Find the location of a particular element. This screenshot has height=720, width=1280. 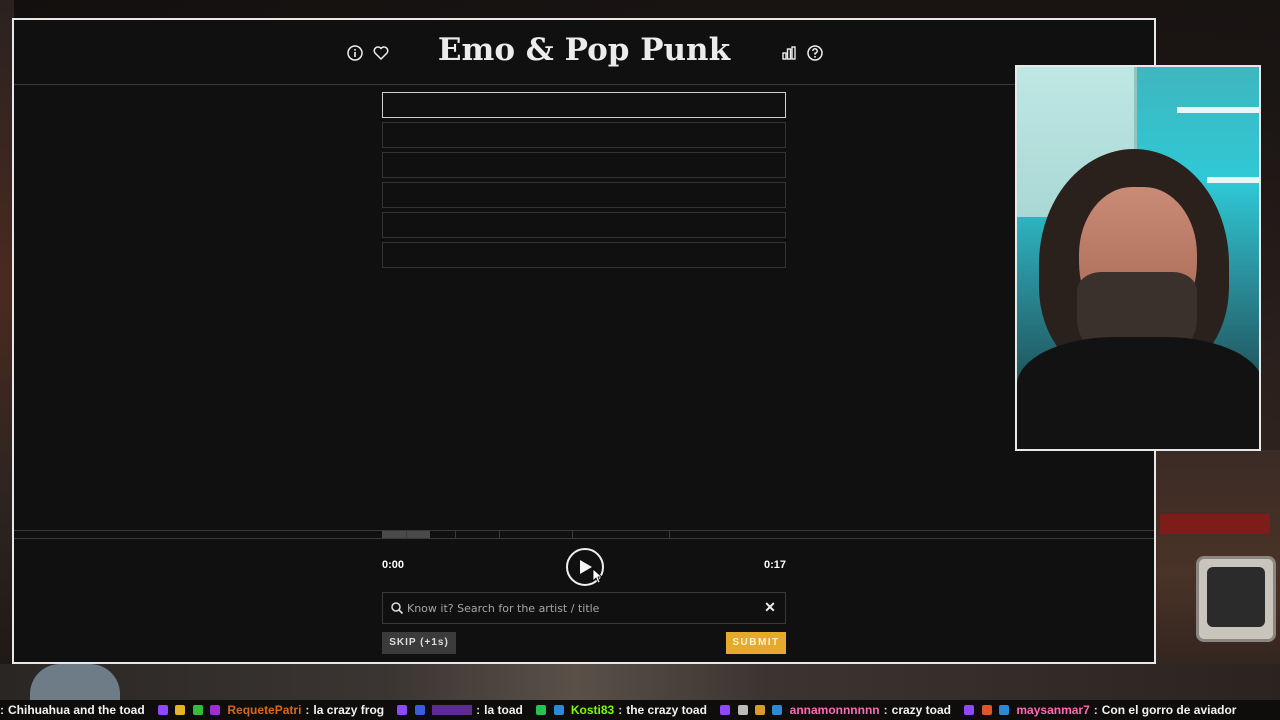

info-icon is located at coordinates (355, 53).